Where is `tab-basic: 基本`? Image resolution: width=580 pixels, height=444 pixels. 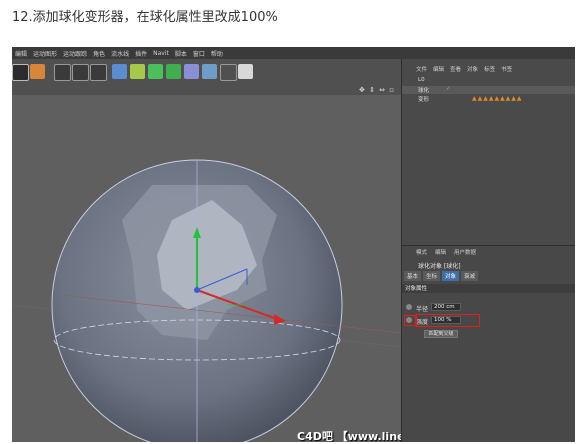 tab-basic: 基本 is located at coordinates (413, 276).